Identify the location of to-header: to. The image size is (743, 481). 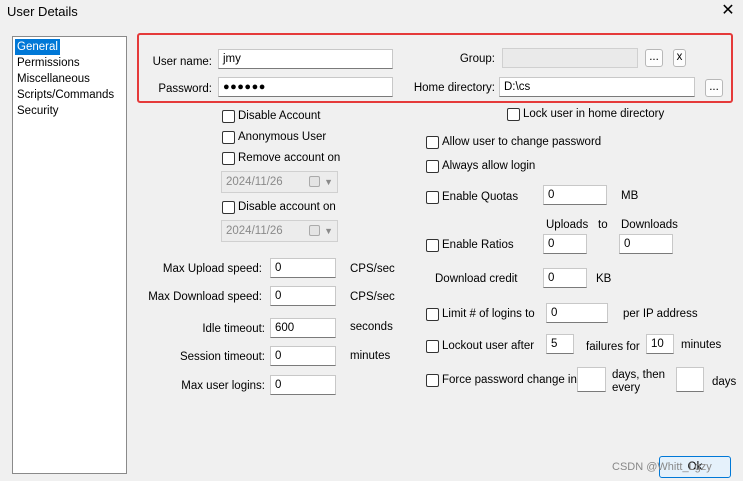
(603, 225).